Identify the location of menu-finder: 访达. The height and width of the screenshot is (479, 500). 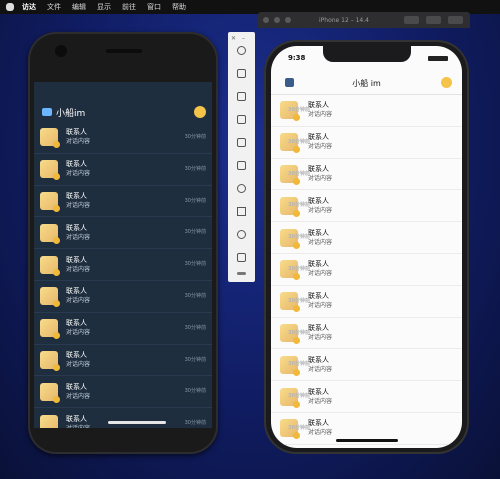
(29, 7).